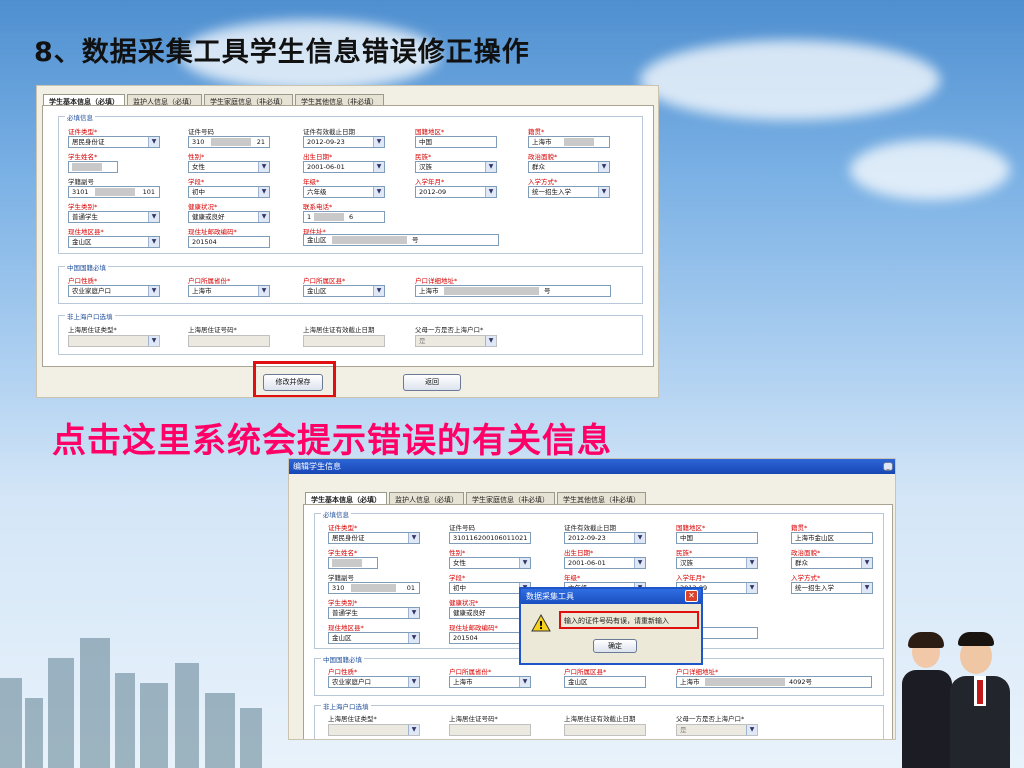 The width and height of the screenshot is (1024, 768). What do you see at coordinates (229, 192) in the screenshot?
I see `school-stage-select: 初中▼` at bounding box center [229, 192].